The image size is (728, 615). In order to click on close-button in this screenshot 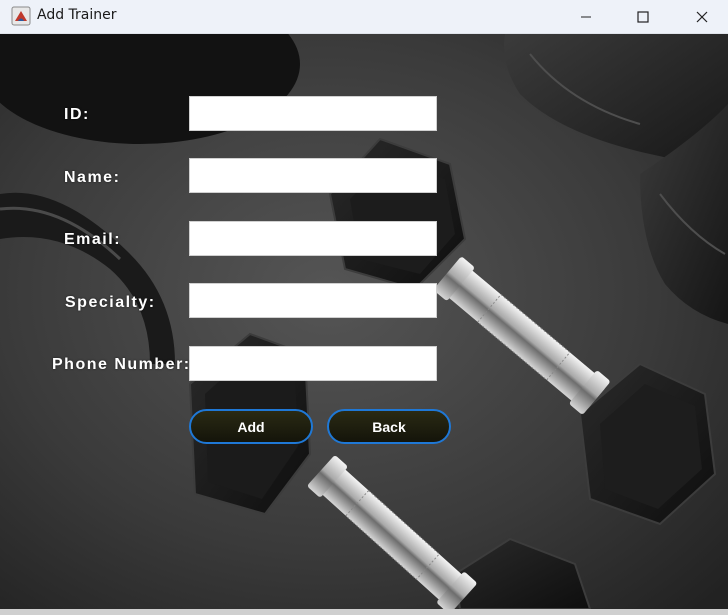, I will do `click(702, 16)`.